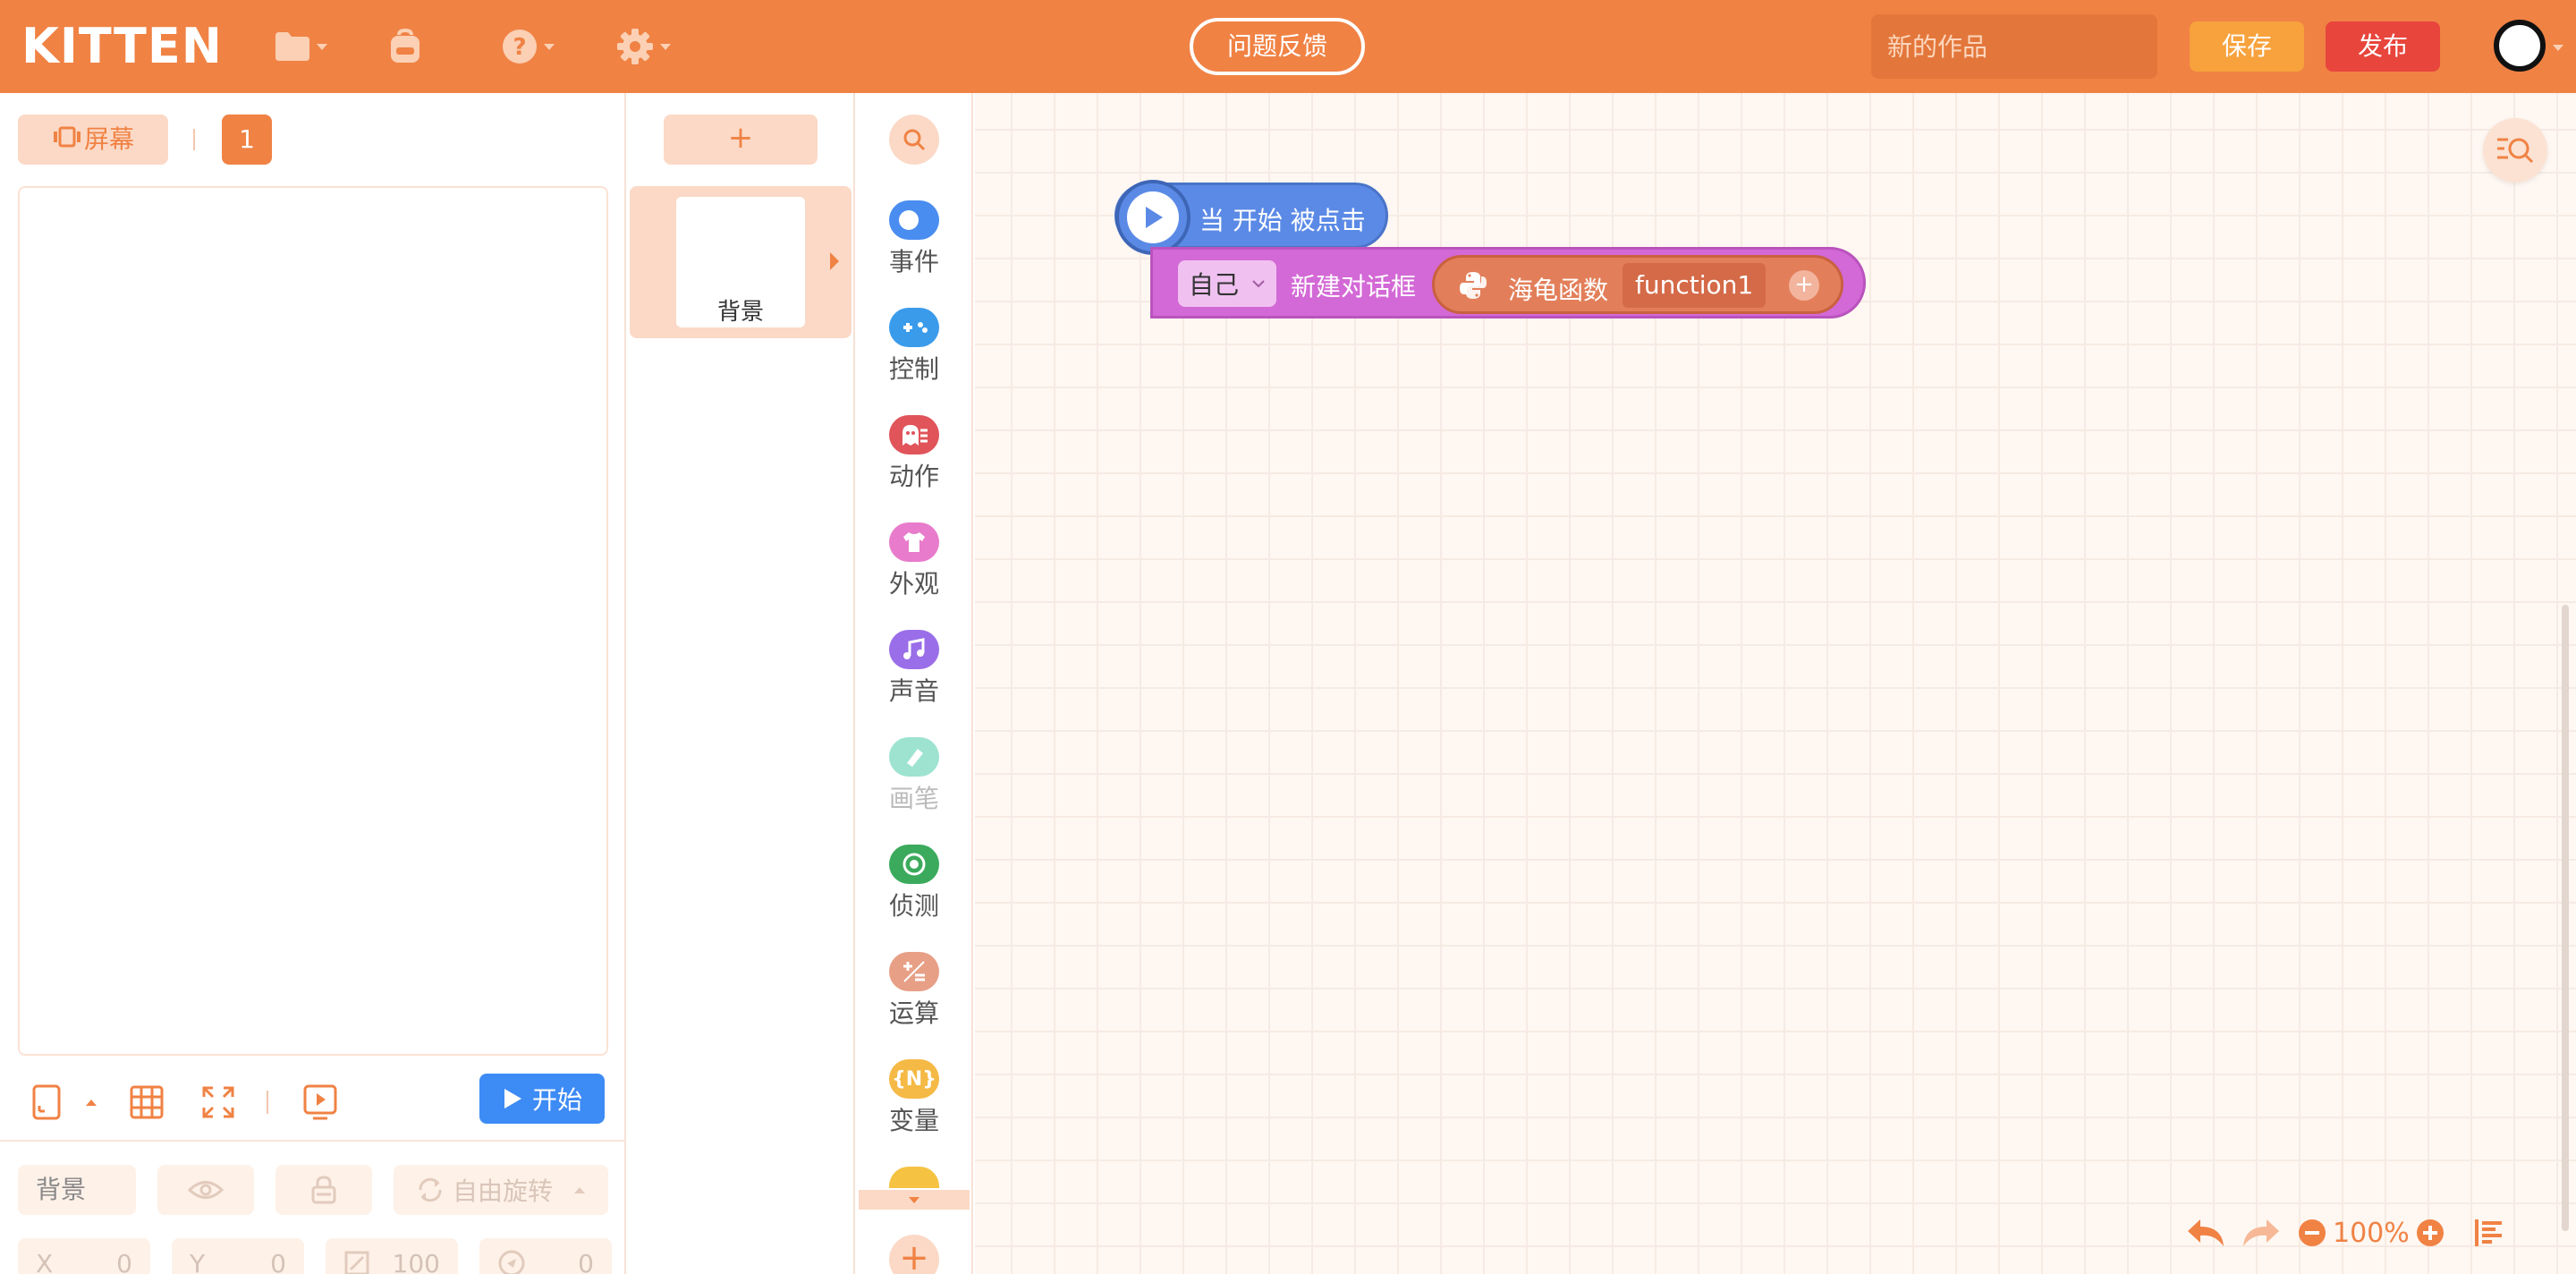 The image size is (2576, 1274). What do you see at coordinates (741, 683) in the screenshot?
I see `sprite-panel: + 背景` at bounding box center [741, 683].